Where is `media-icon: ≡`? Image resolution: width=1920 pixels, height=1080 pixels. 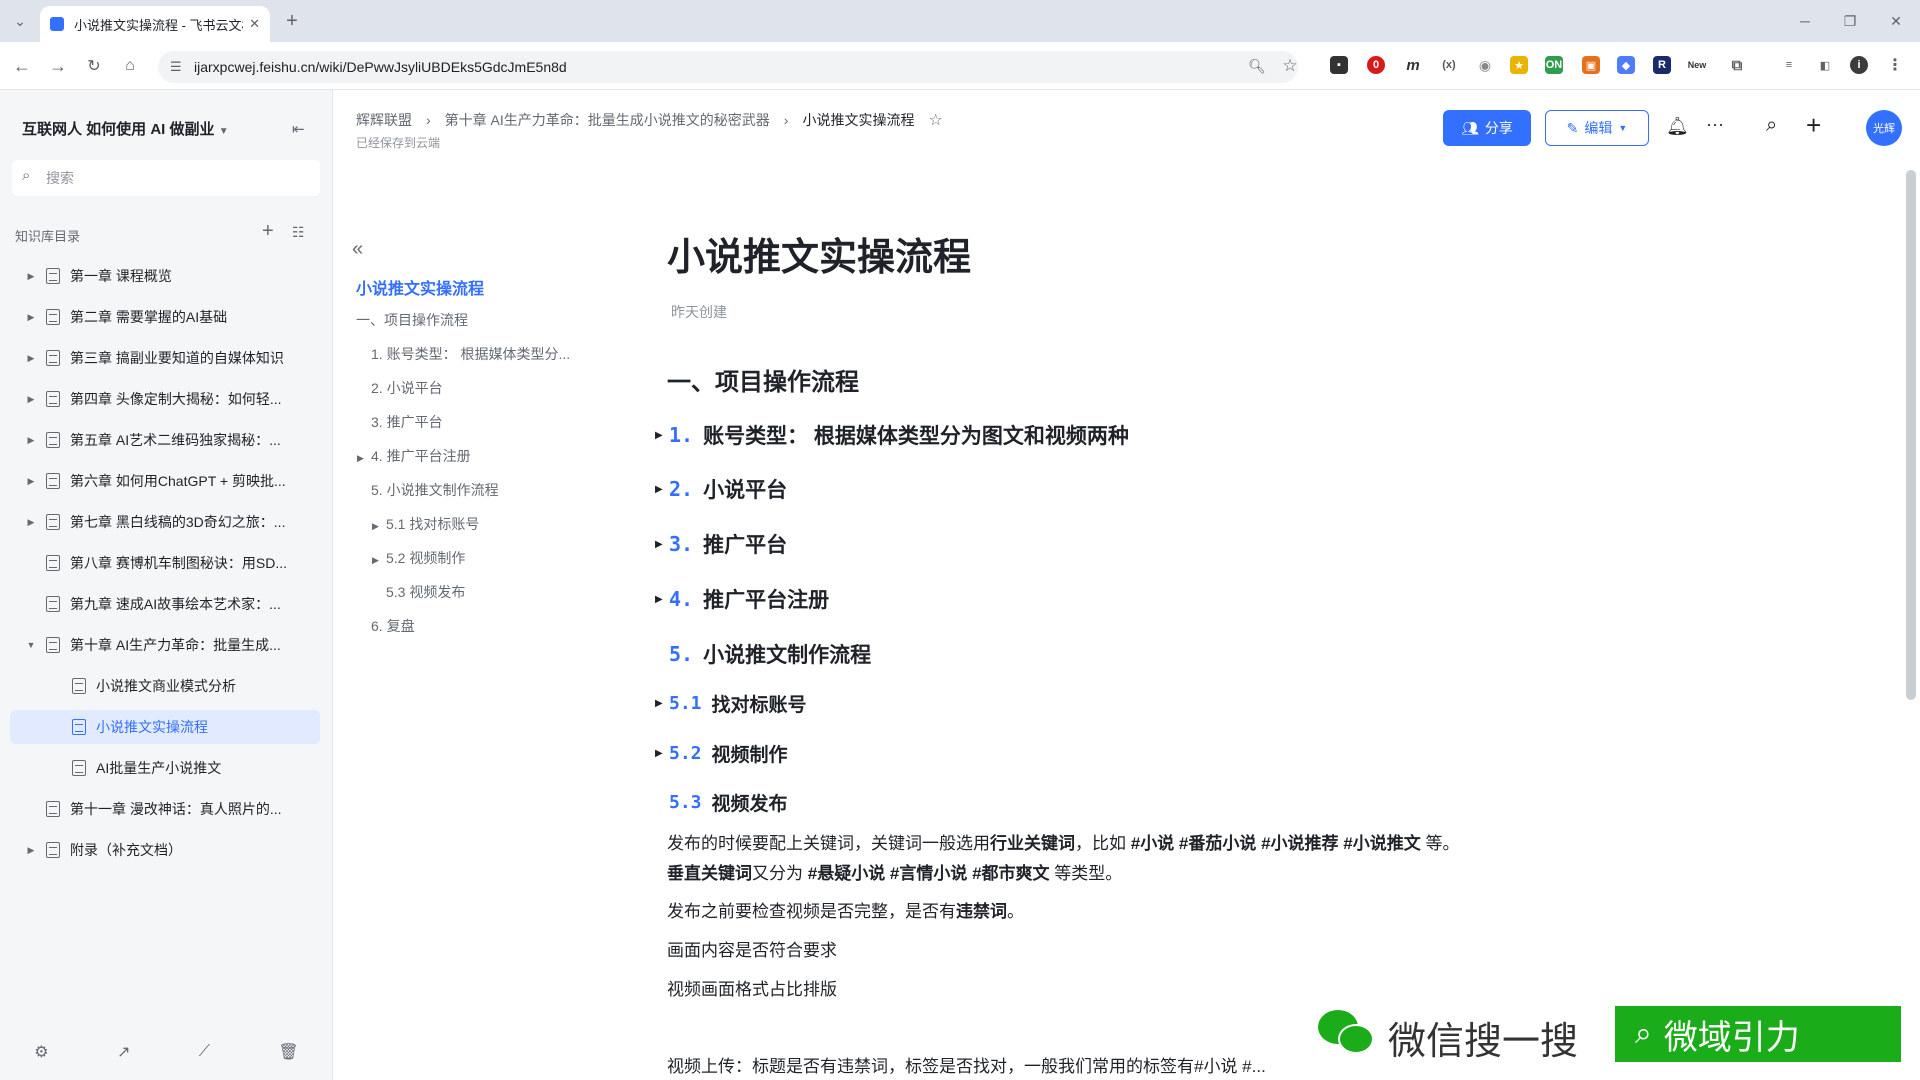
media-icon: ≡ is located at coordinates (1789, 65).